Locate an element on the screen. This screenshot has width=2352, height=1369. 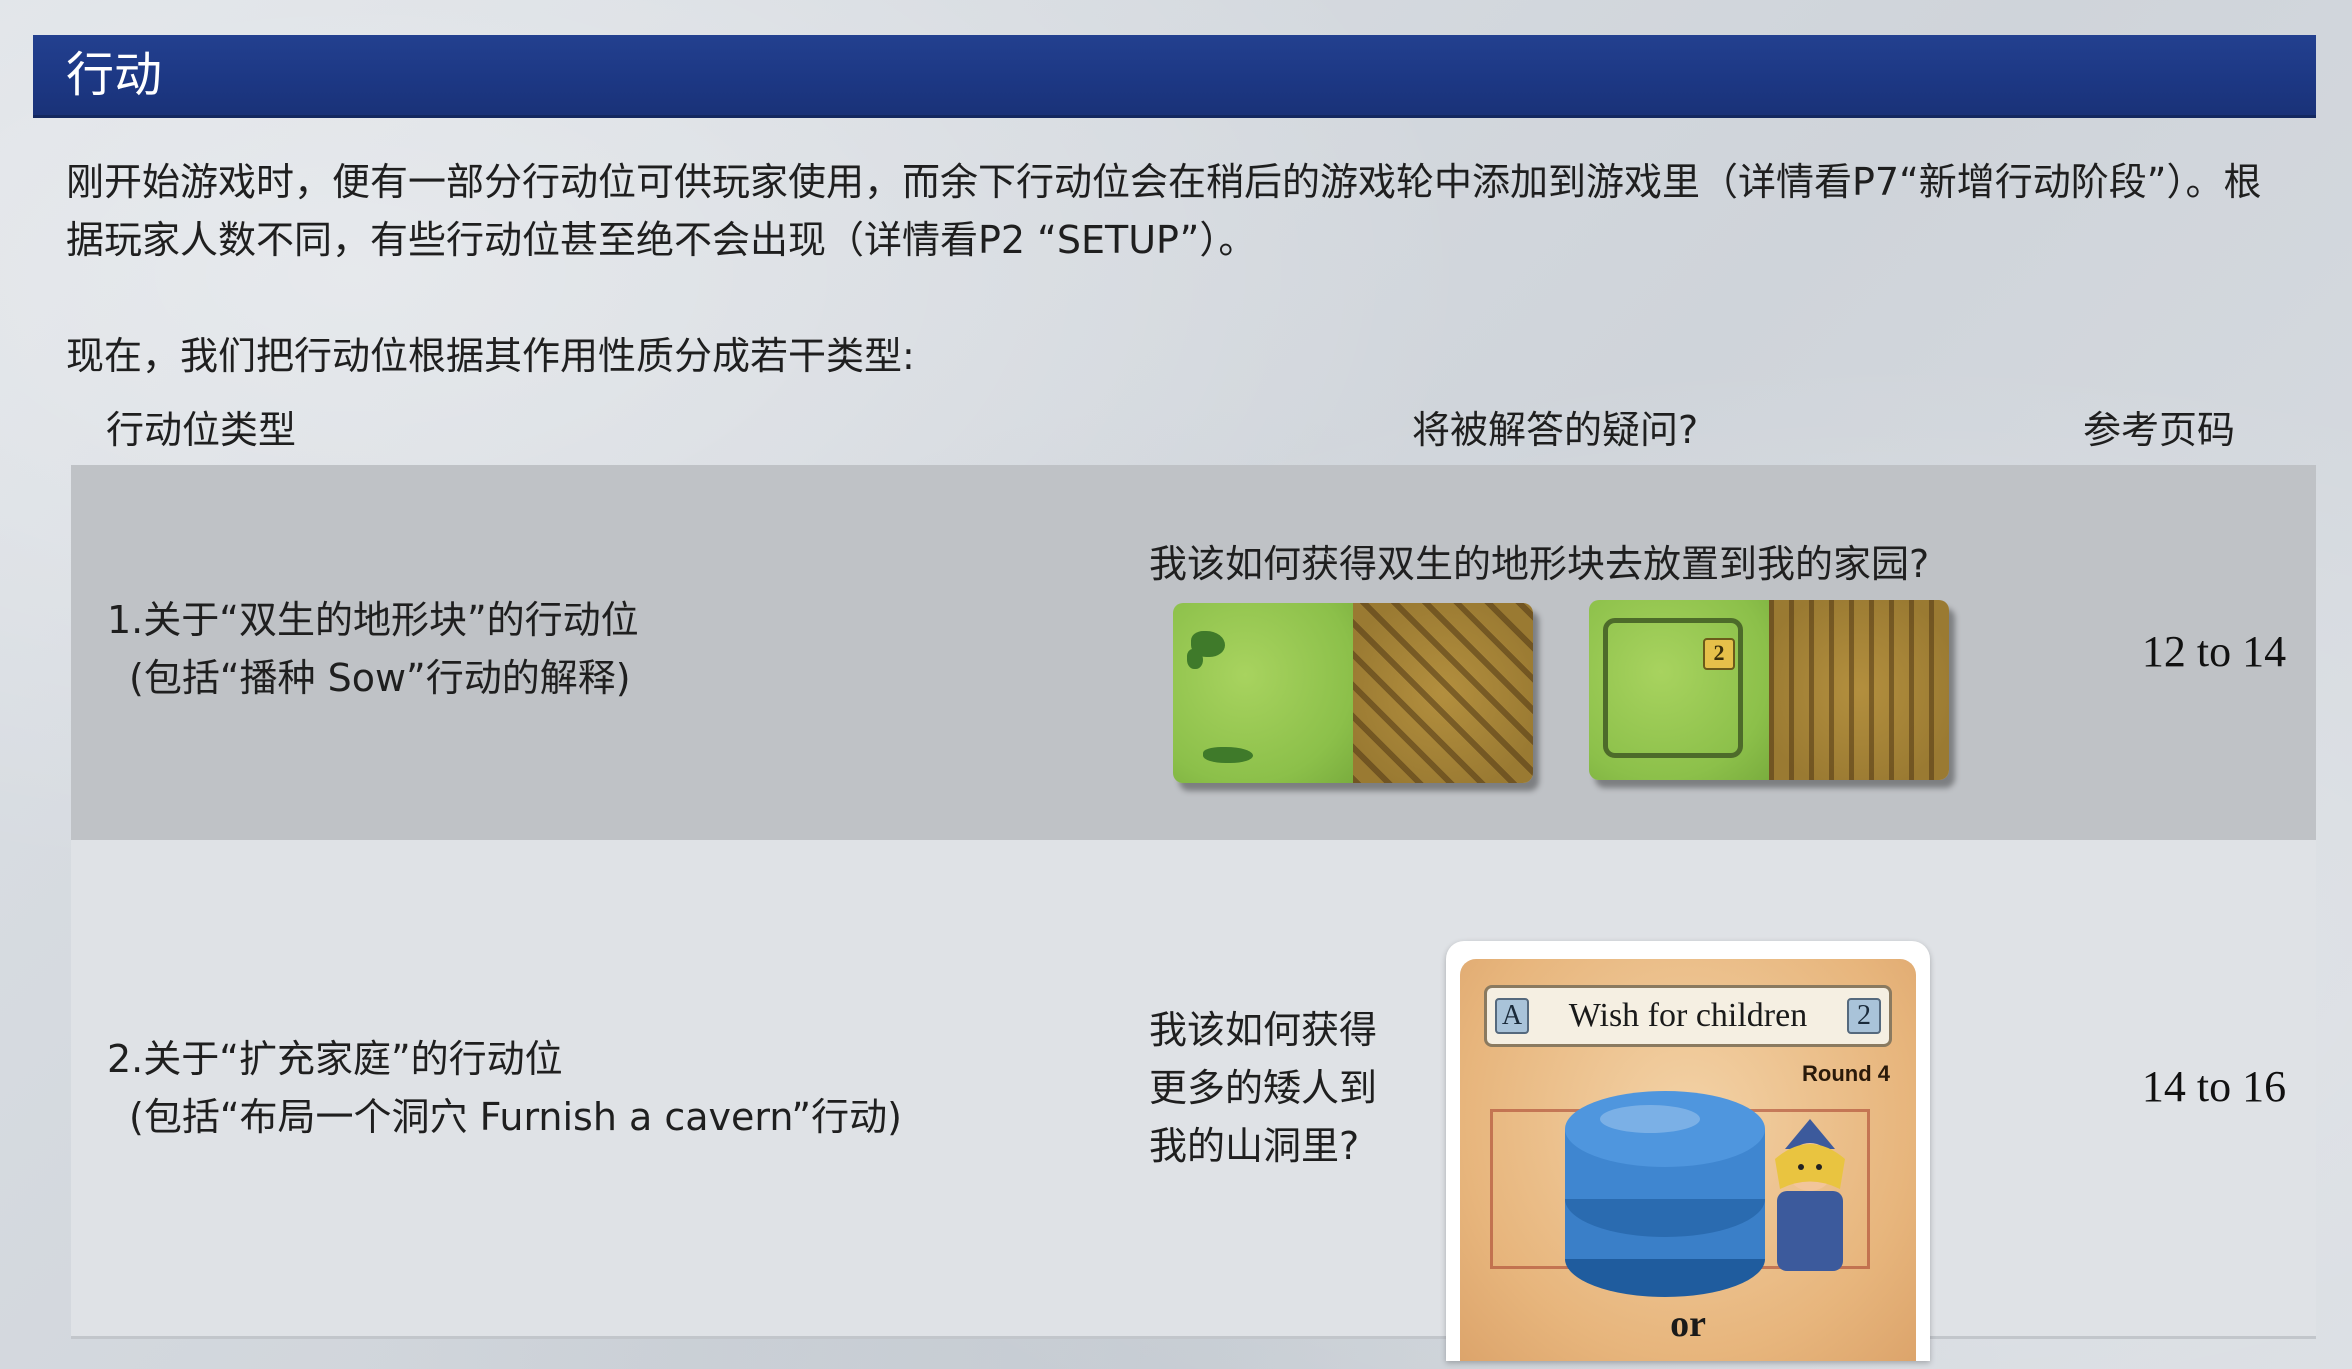
action-type-title: 1.关于“双生的地形块”的行动位 is located at coordinates (373, 620).